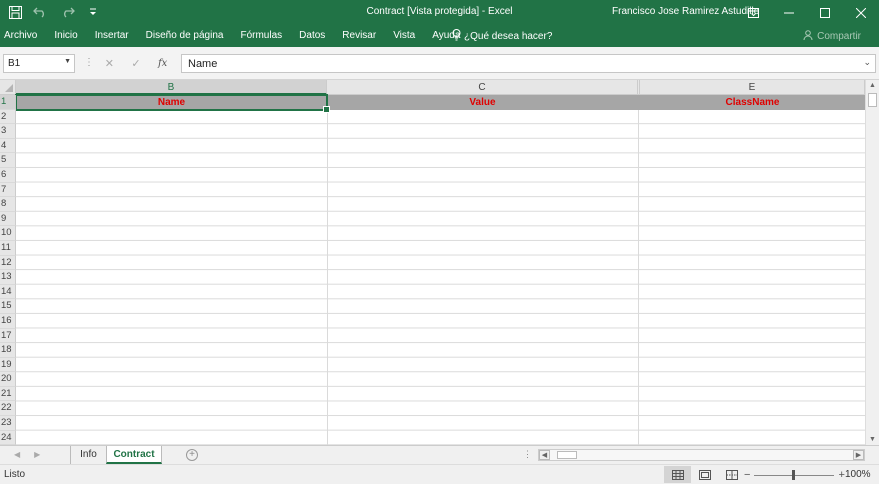  Describe the element at coordinates (544, 455) in the screenshot. I see `scroll-left-icon: ◀` at that location.